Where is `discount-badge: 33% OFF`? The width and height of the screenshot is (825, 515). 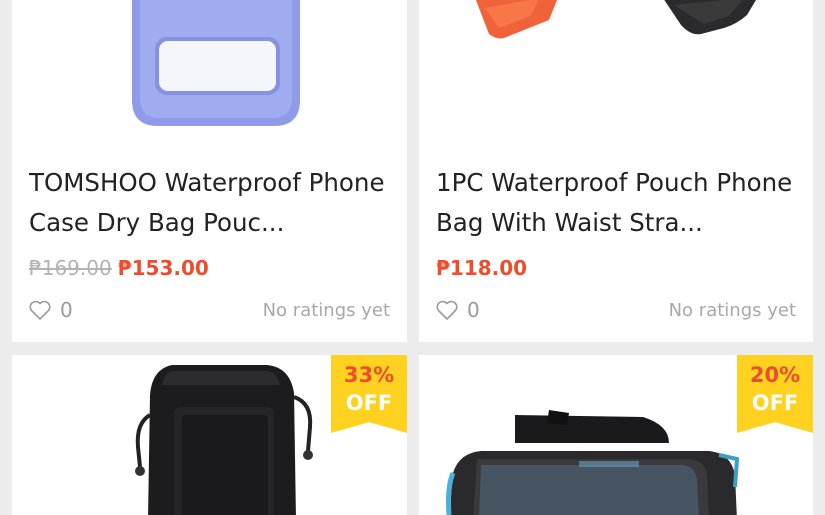
discount-badge: 33% OFF is located at coordinates (369, 394).